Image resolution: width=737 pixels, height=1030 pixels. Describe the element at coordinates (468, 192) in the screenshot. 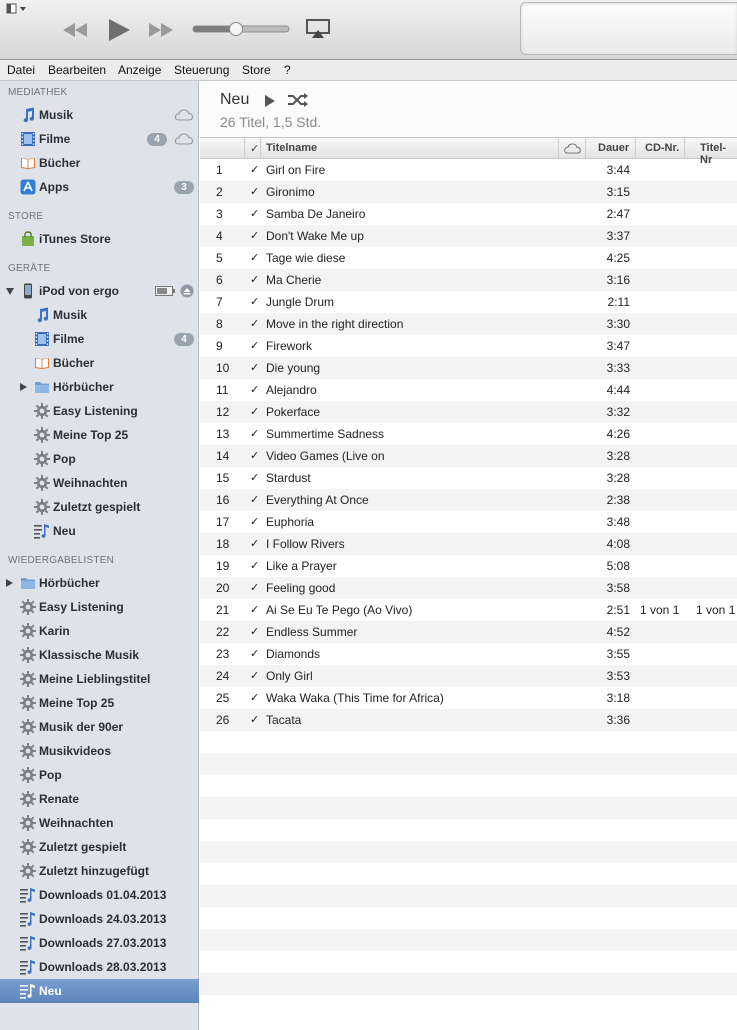

I see `table-row: 2 ✓ Gironimo 3:15` at that location.